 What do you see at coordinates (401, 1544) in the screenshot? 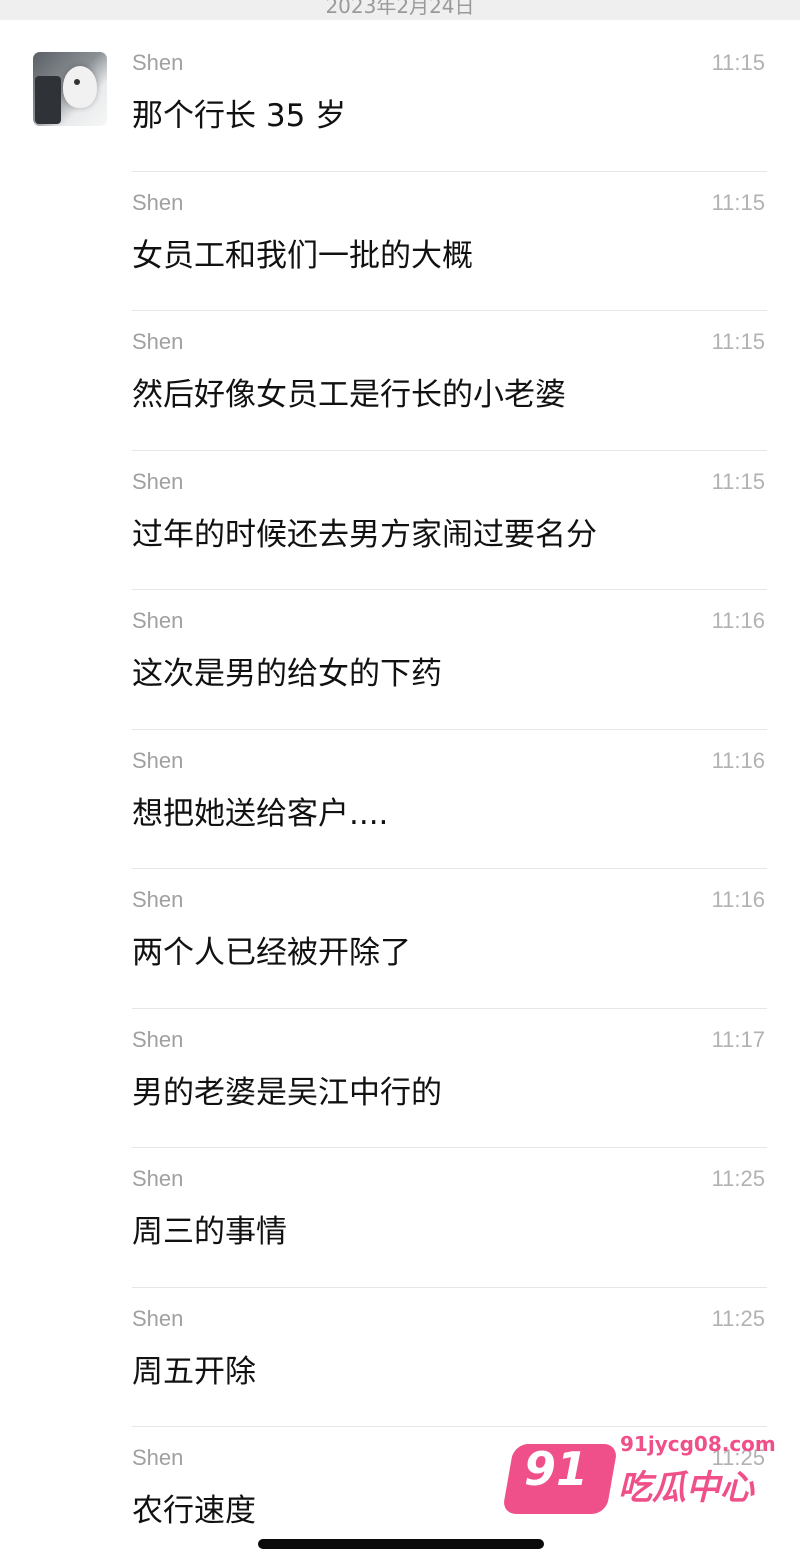
I see `home-indicator` at bounding box center [401, 1544].